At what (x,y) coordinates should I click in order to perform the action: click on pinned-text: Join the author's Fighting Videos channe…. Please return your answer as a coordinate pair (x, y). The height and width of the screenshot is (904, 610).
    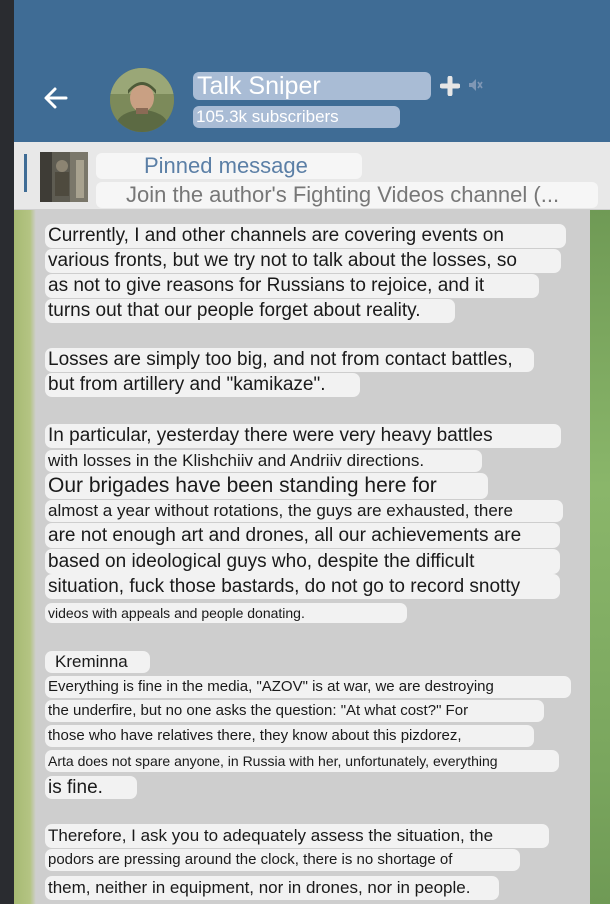
    Looking at the image, I should click on (347, 195).